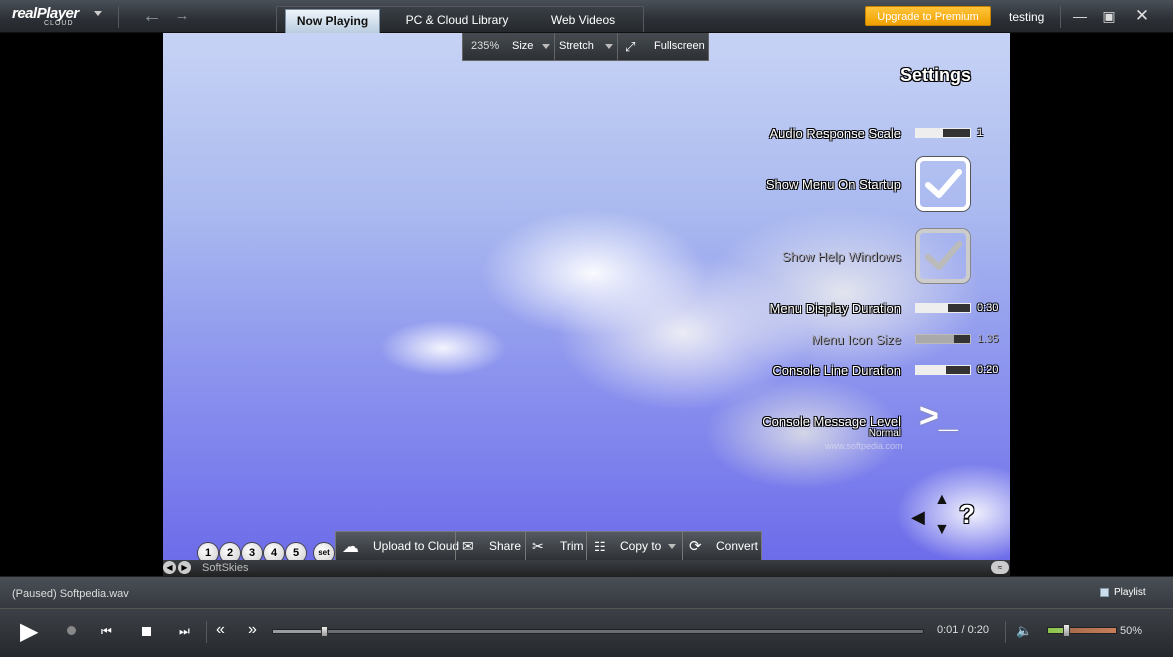 This screenshot has width=1173, height=657. Describe the element at coordinates (943, 133) in the screenshot. I see `audio-response-scale-slider` at that location.